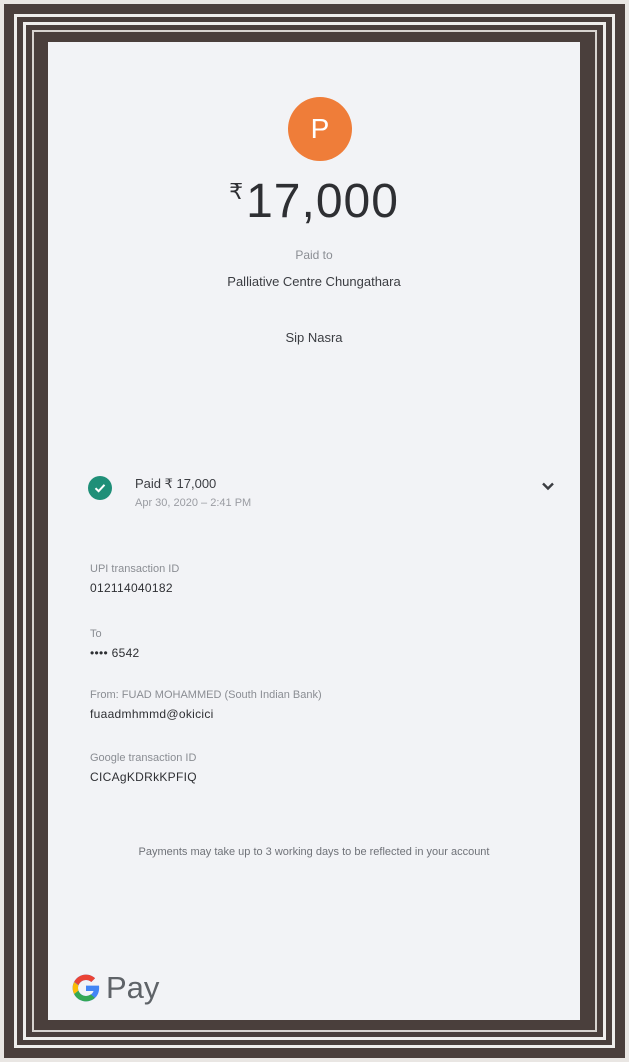  What do you see at coordinates (237, 191) in the screenshot?
I see `currency-symbol: ₹` at bounding box center [237, 191].